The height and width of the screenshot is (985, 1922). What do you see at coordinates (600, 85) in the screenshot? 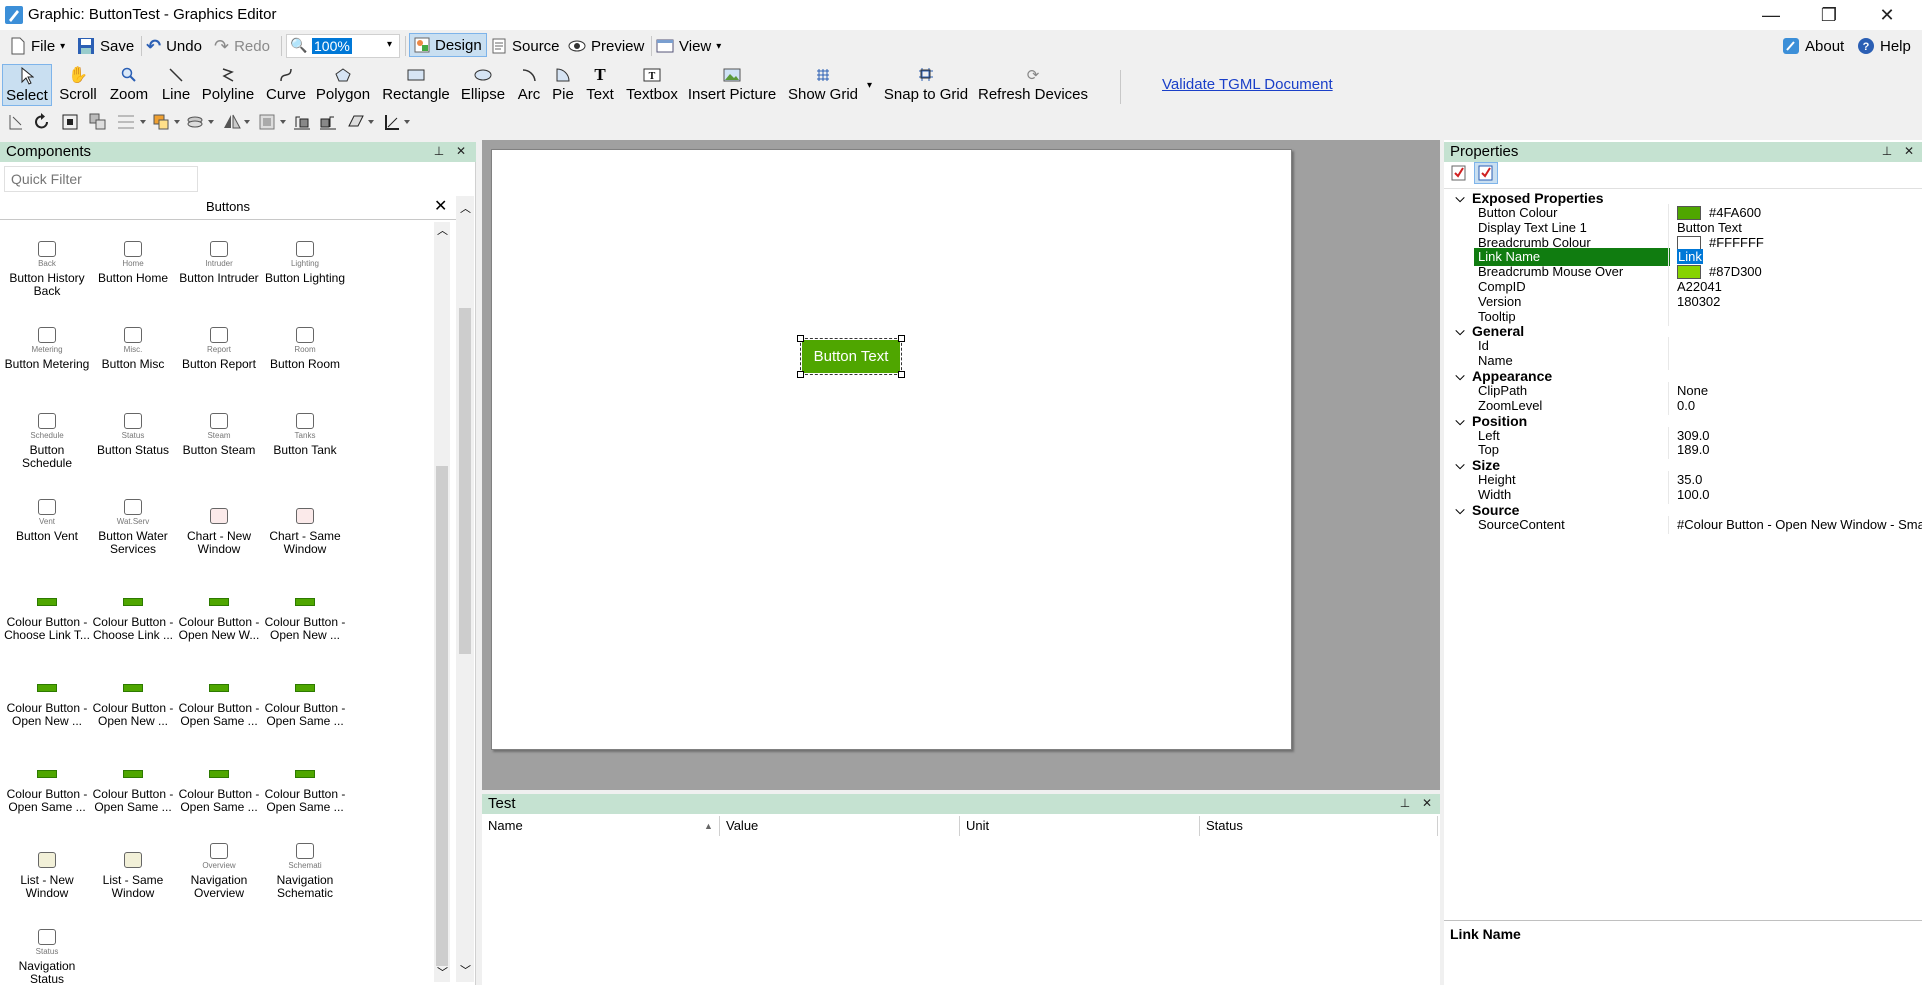
I see `text-tool: T Text` at bounding box center [600, 85].